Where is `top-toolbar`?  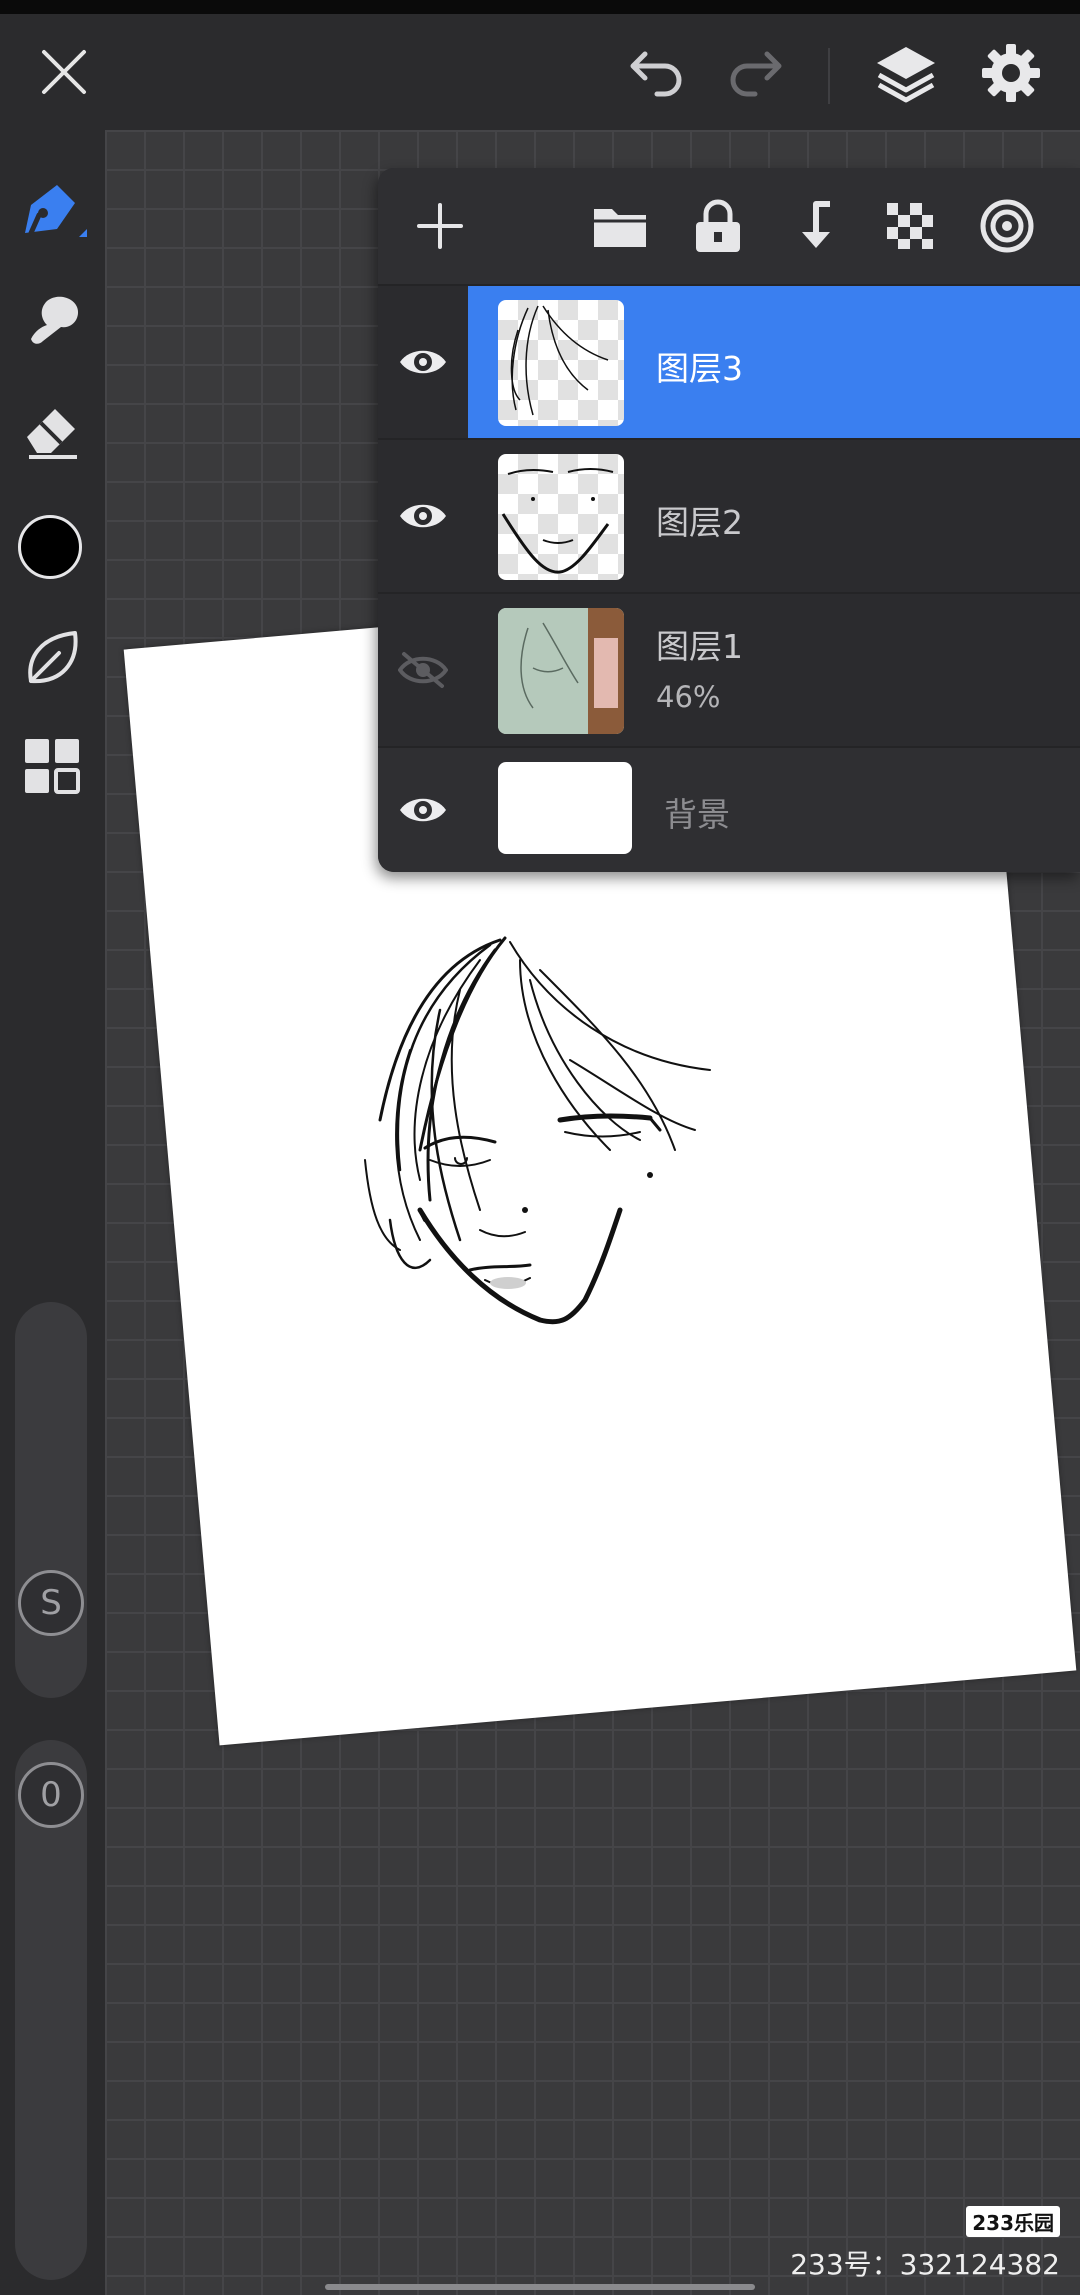 top-toolbar is located at coordinates (540, 72).